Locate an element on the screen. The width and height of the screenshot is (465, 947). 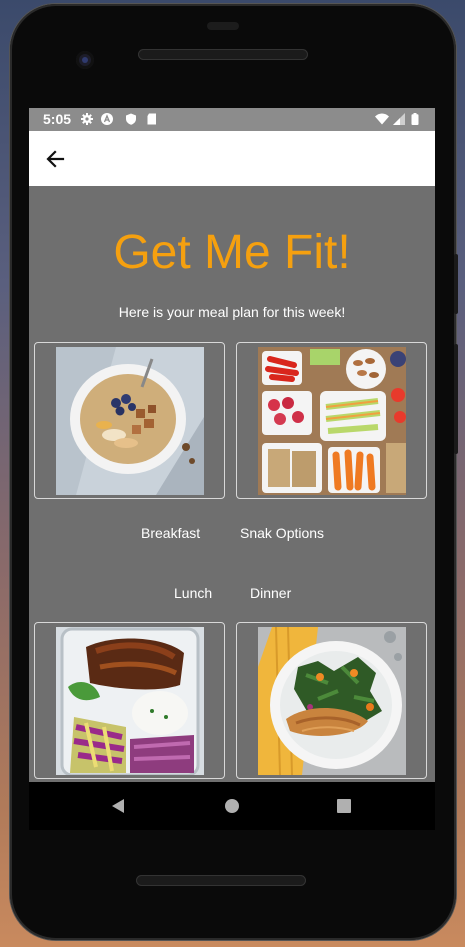
lunch-card is located at coordinates (129, 700).